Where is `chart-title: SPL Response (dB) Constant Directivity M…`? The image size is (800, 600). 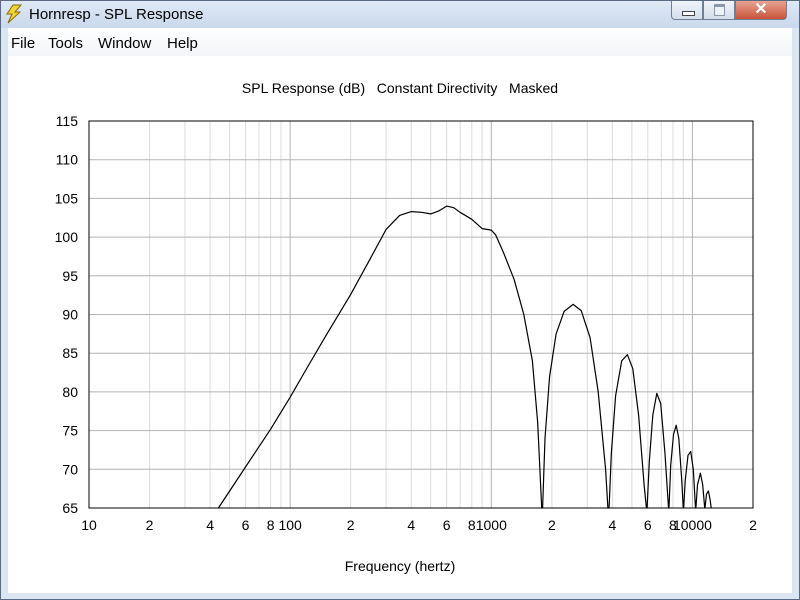 chart-title: SPL Response (dB) Constant Directivity M… is located at coordinates (400, 88).